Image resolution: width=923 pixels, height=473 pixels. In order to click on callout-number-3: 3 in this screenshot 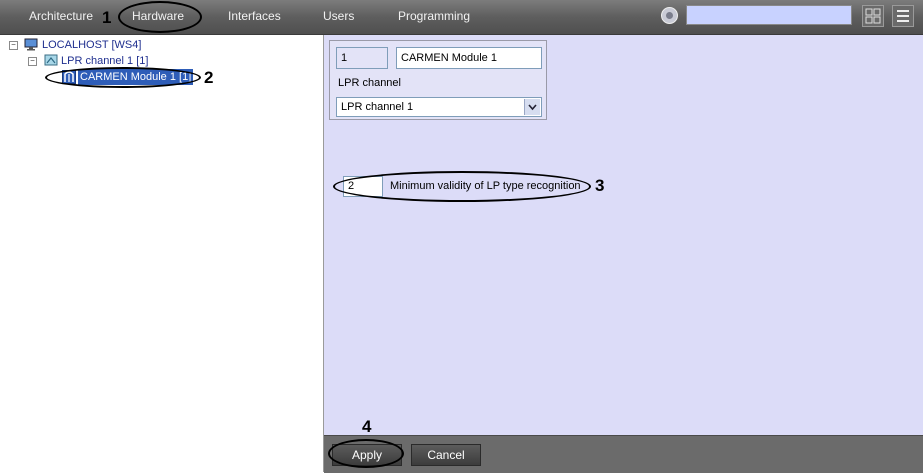, I will do `click(600, 185)`.